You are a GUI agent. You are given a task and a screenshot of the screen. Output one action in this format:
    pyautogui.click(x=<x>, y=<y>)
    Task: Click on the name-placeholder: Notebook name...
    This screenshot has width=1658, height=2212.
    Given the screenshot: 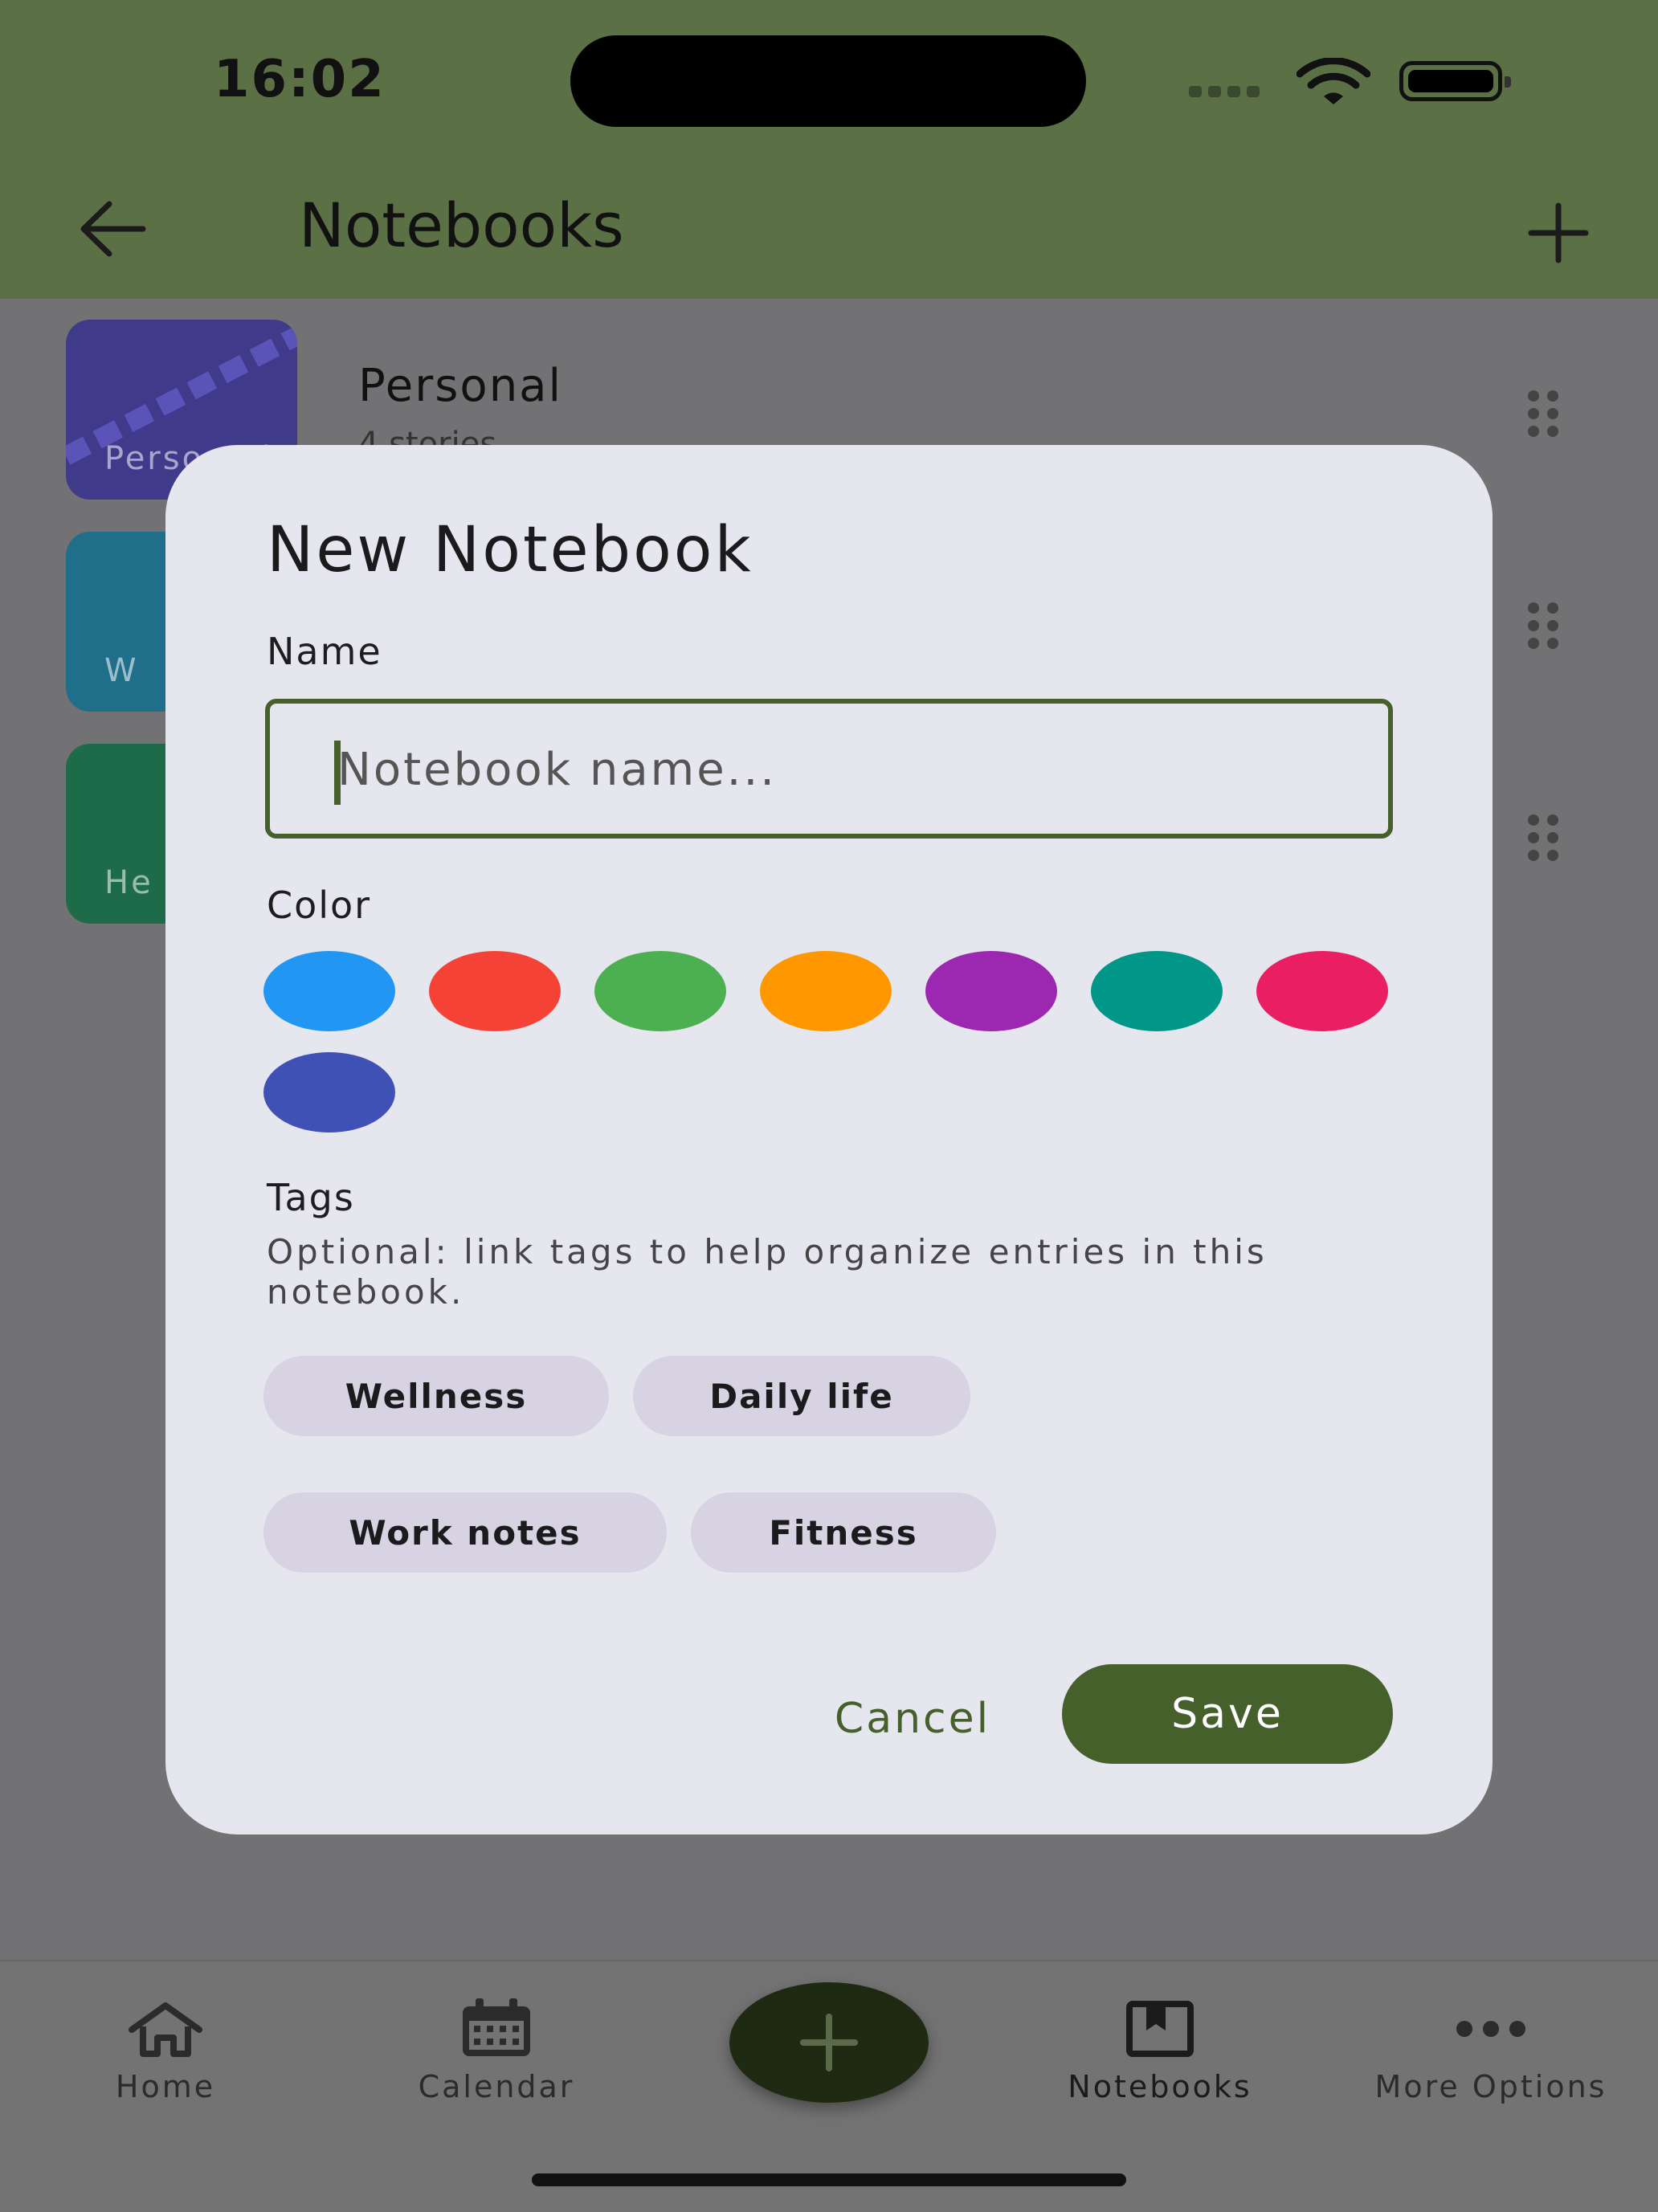 What is the action you would take?
    pyautogui.click(x=557, y=770)
    